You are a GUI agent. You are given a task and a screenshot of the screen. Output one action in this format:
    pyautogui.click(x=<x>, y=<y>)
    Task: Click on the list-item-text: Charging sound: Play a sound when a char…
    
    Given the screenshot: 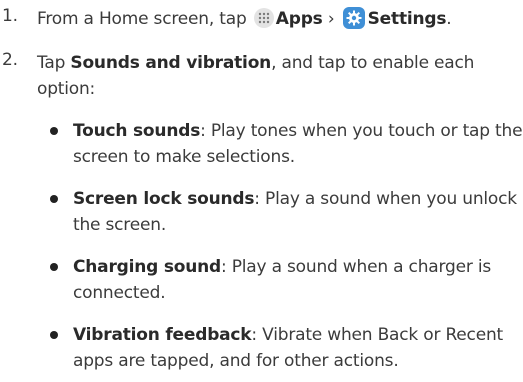 What is the action you would take?
    pyautogui.click(x=298, y=280)
    